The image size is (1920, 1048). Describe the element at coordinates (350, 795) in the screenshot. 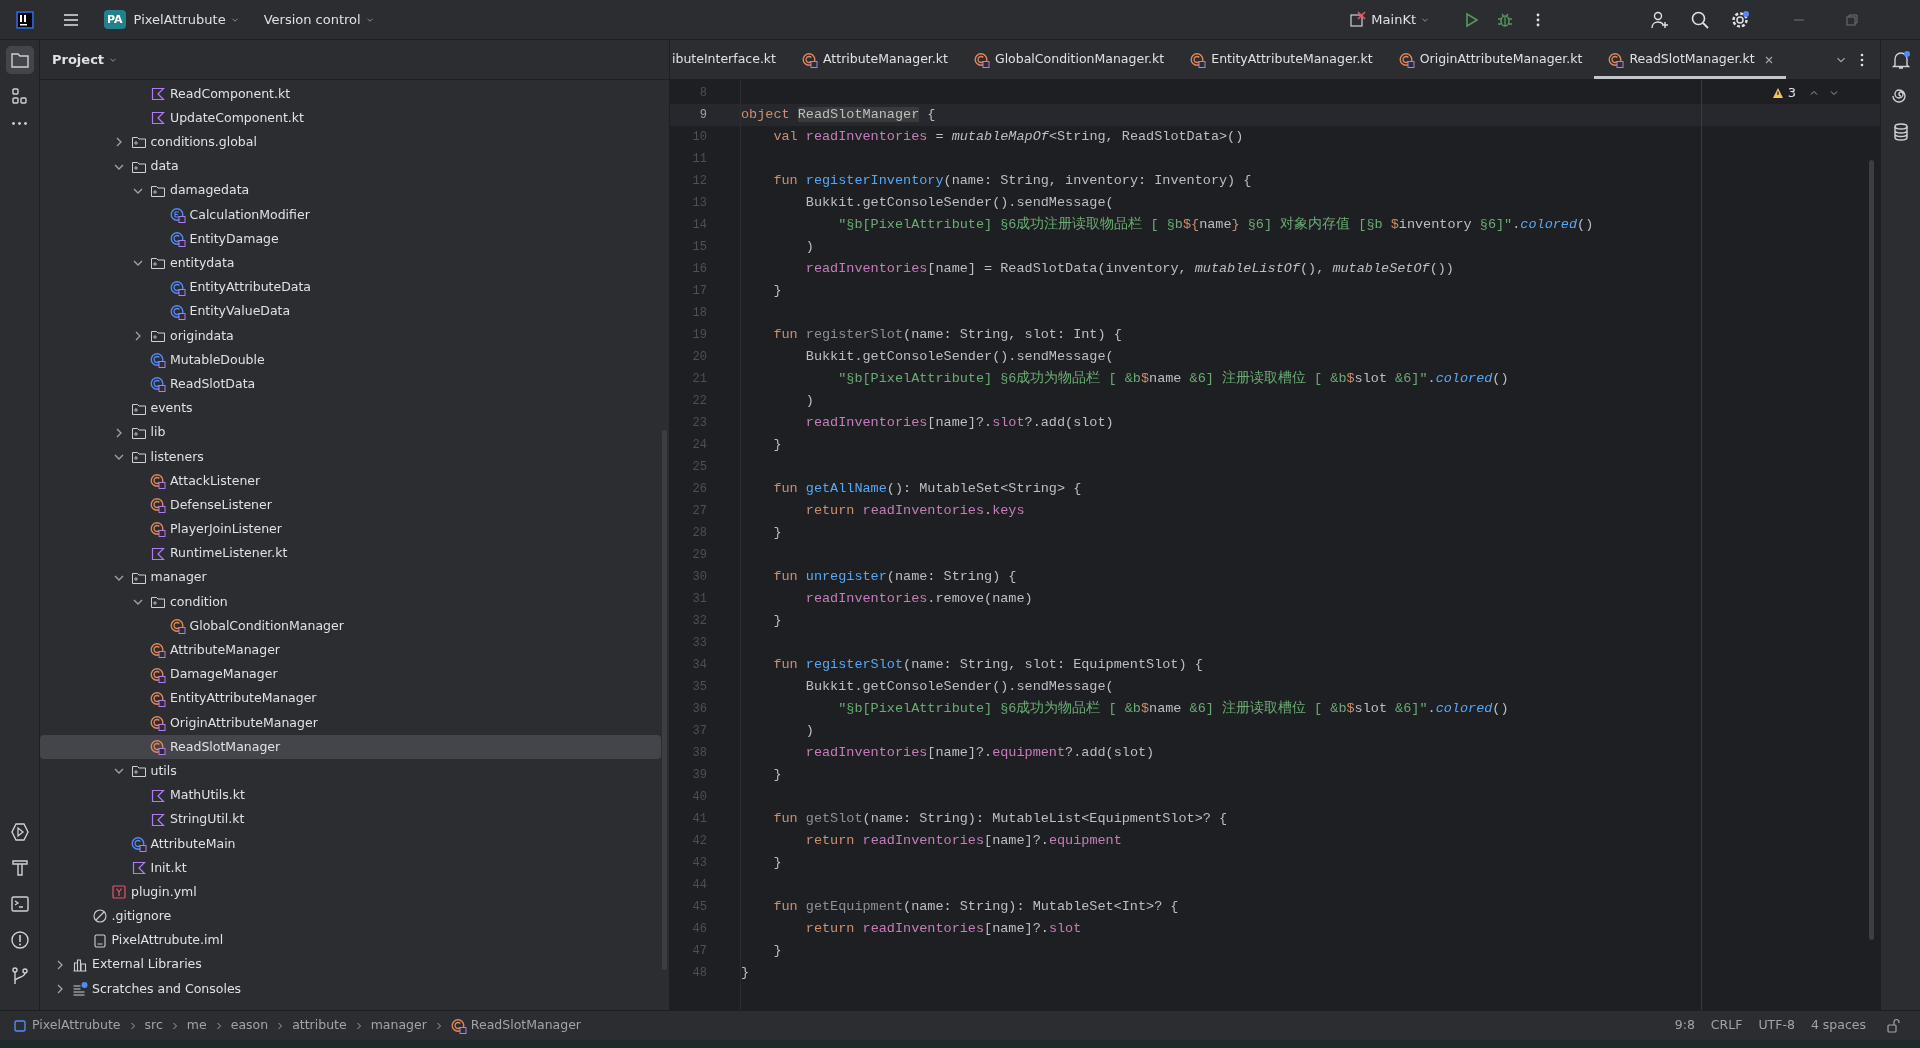

I see `tree-item: MathUtils.kt` at that location.